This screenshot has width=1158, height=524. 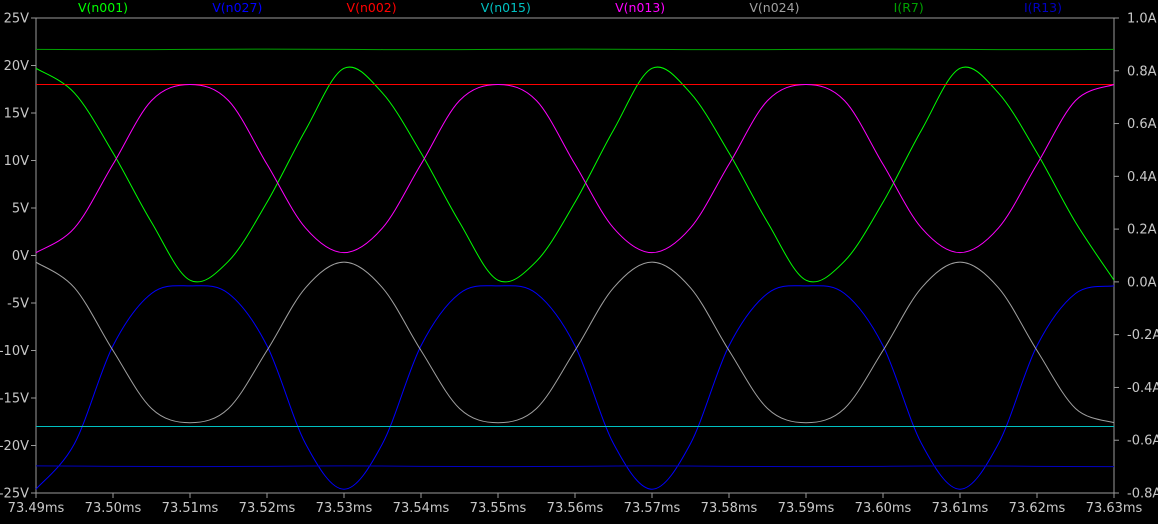 I want to click on y-left-tick-label: 15V, so click(x=17, y=114).